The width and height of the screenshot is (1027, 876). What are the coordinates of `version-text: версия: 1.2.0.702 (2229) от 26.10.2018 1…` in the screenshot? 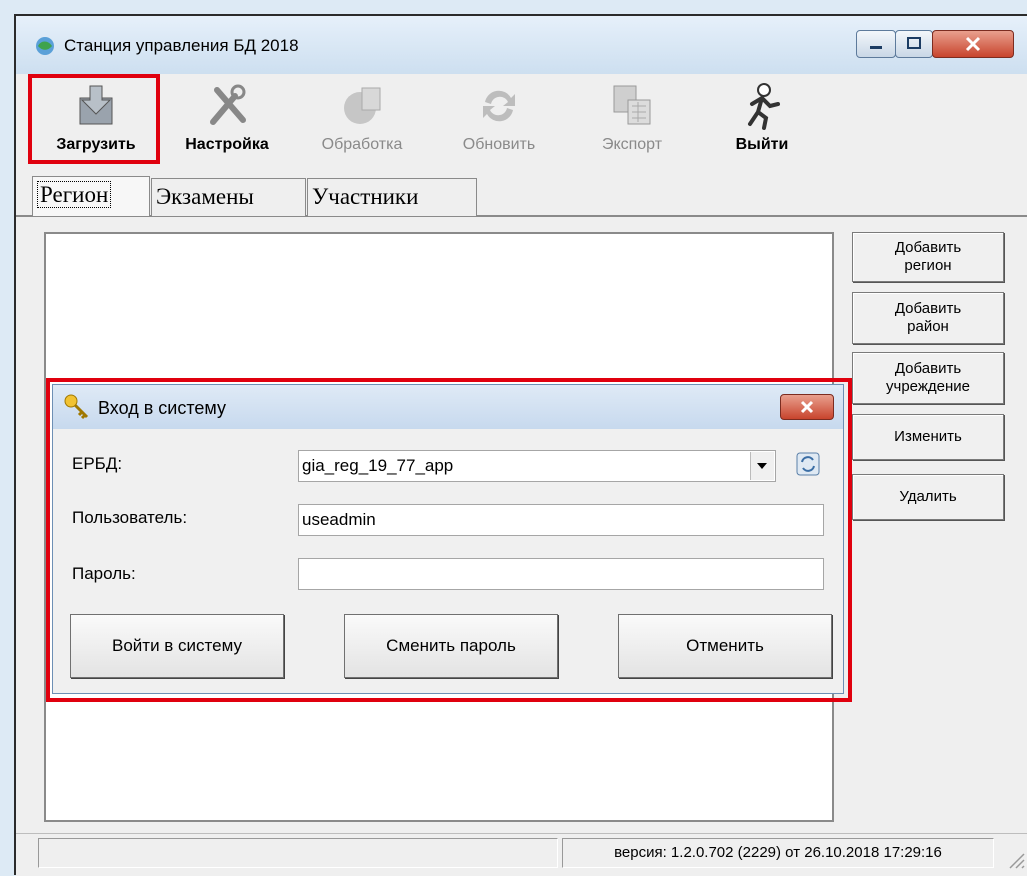 It's located at (778, 853).